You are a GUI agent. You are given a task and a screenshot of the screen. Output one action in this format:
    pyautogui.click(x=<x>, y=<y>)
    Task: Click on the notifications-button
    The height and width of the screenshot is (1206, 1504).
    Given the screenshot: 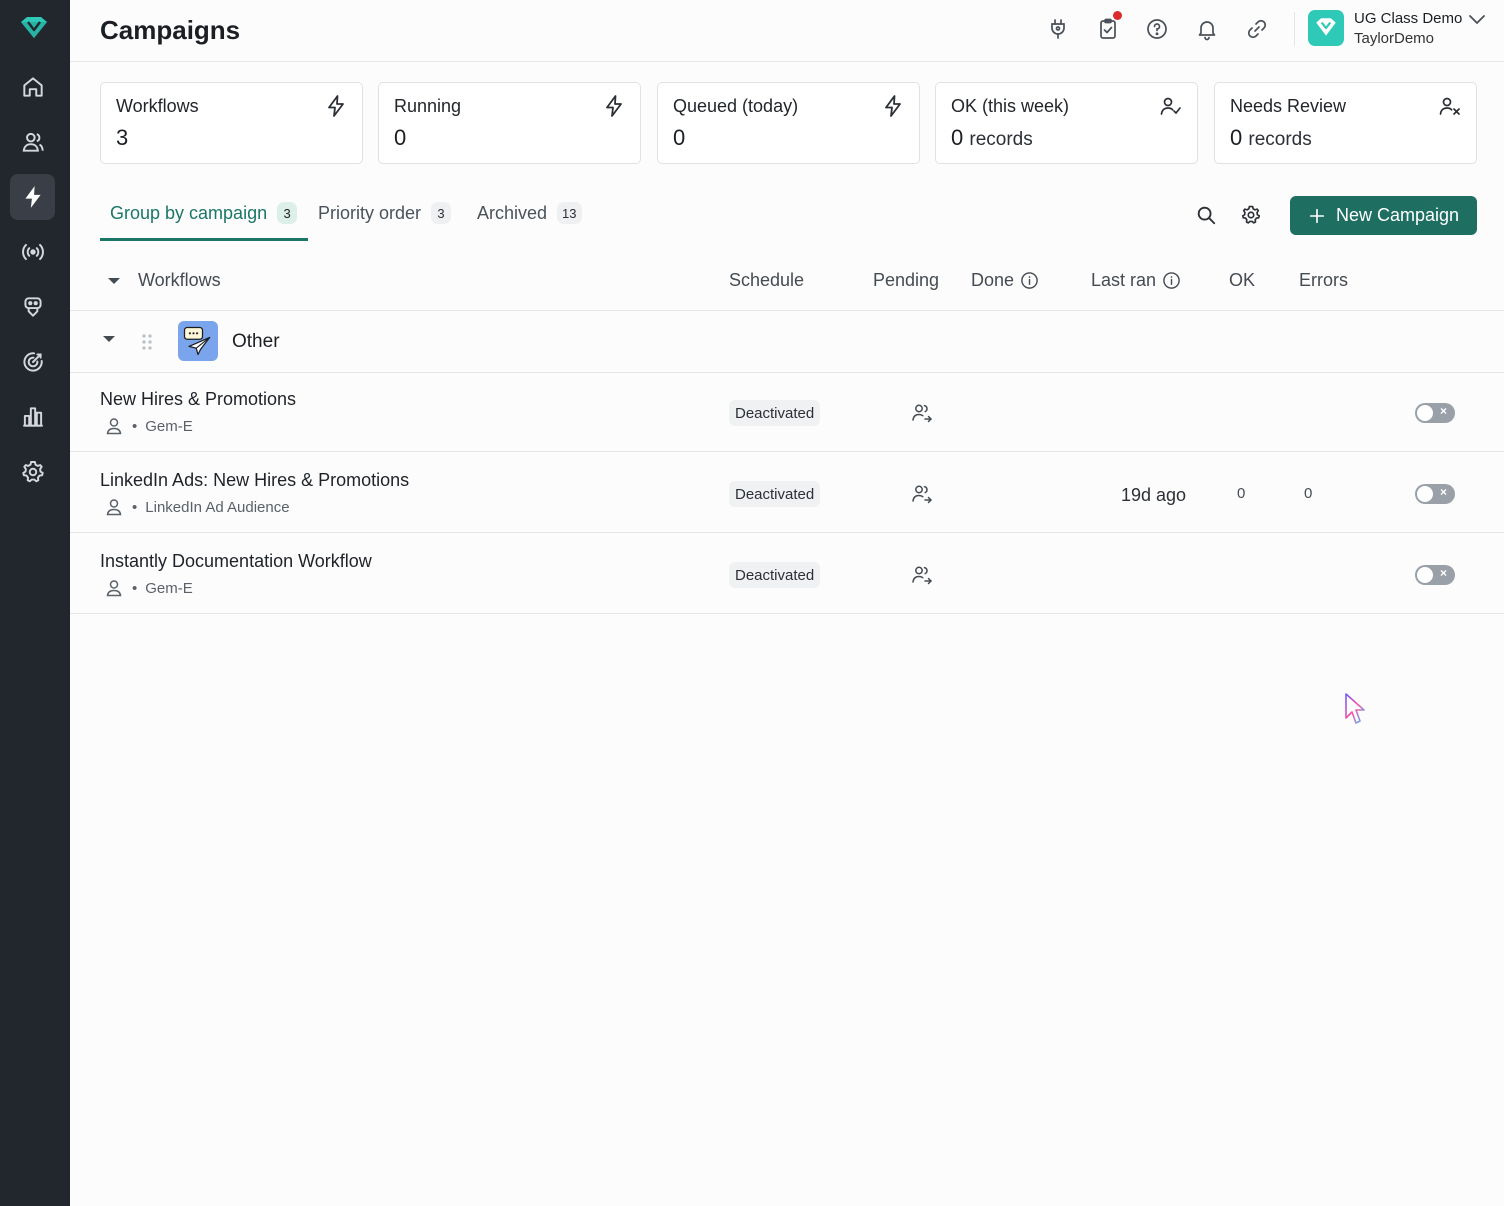 What is the action you would take?
    pyautogui.click(x=1207, y=29)
    